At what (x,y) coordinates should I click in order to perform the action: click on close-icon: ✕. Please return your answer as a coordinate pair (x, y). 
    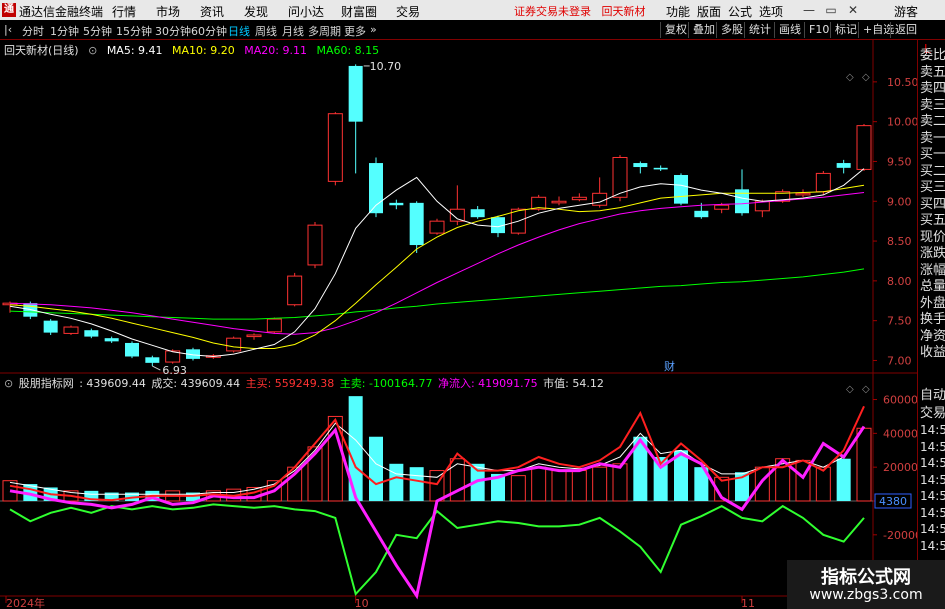
    Looking at the image, I should click on (853, 10).